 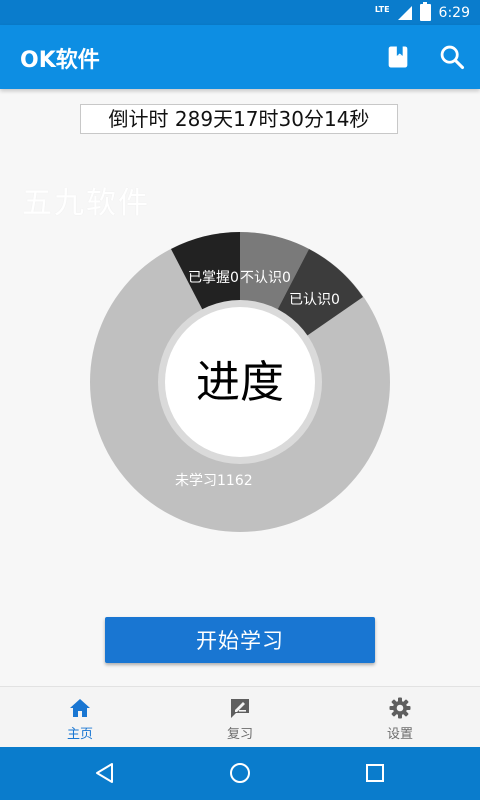 I want to click on nav-label-home: 主页, so click(x=79, y=734).